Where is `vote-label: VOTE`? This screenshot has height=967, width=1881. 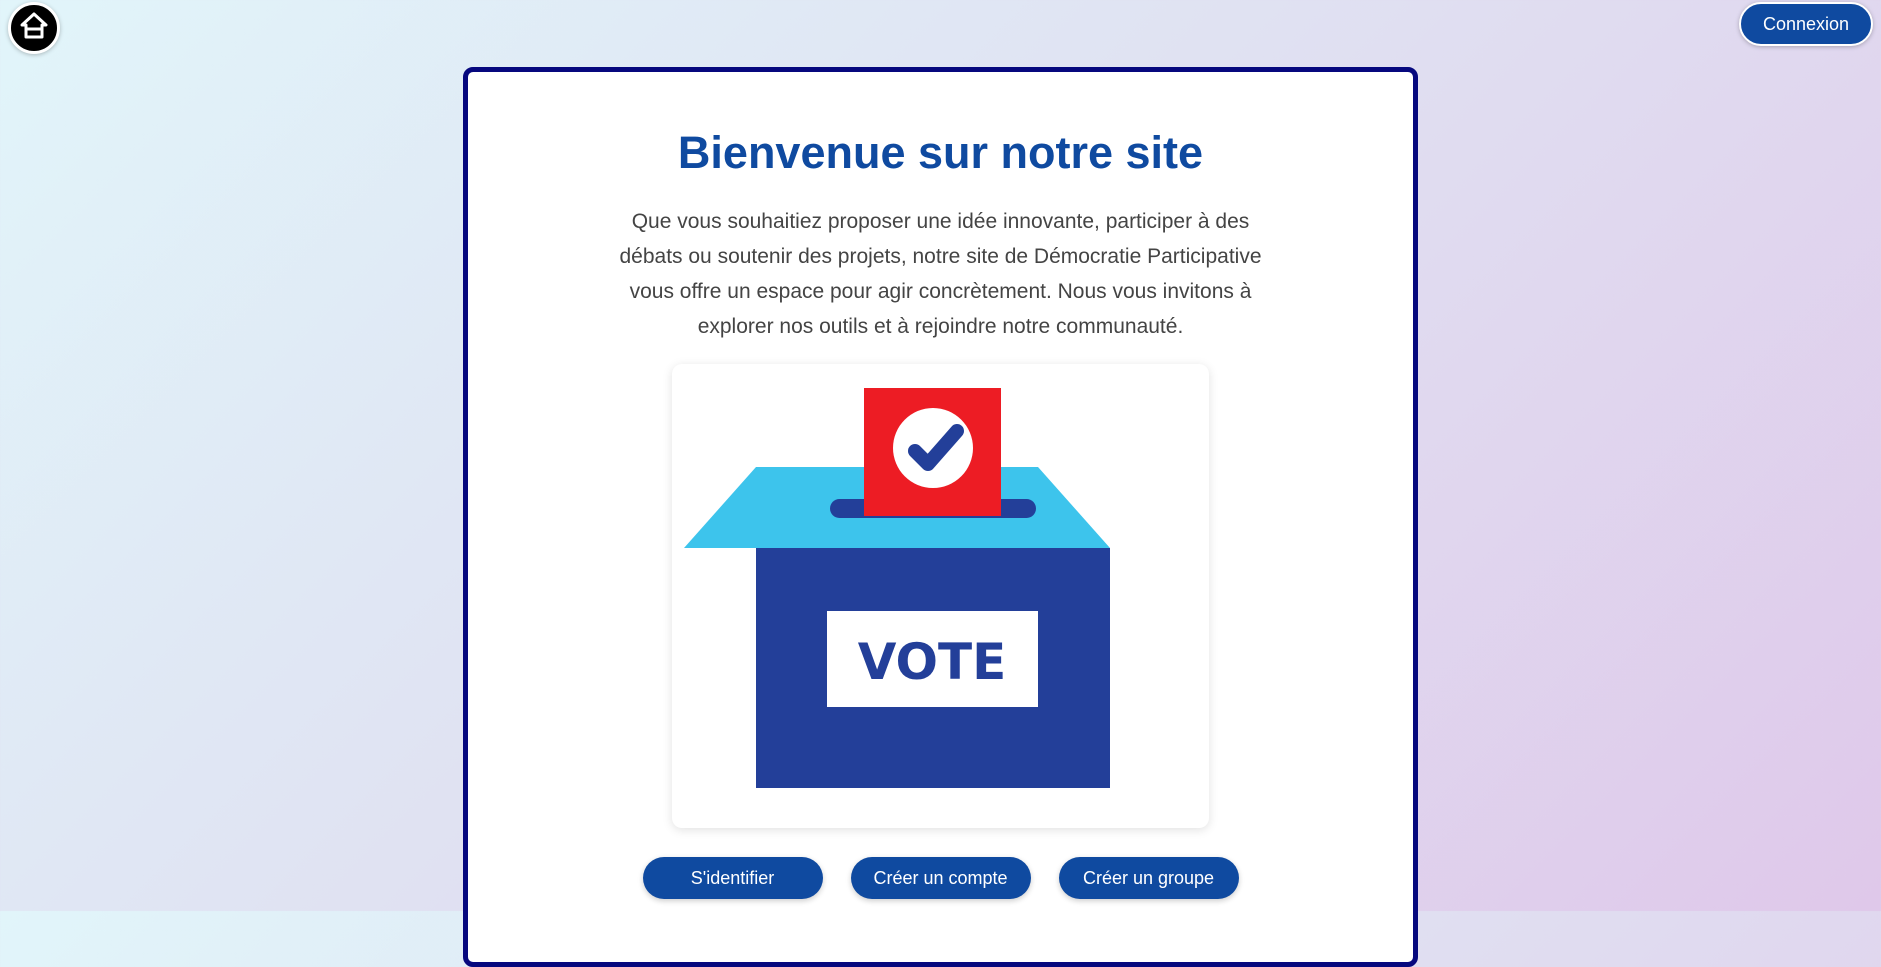
vote-label: VOTE is located at coordinates (932, 662).